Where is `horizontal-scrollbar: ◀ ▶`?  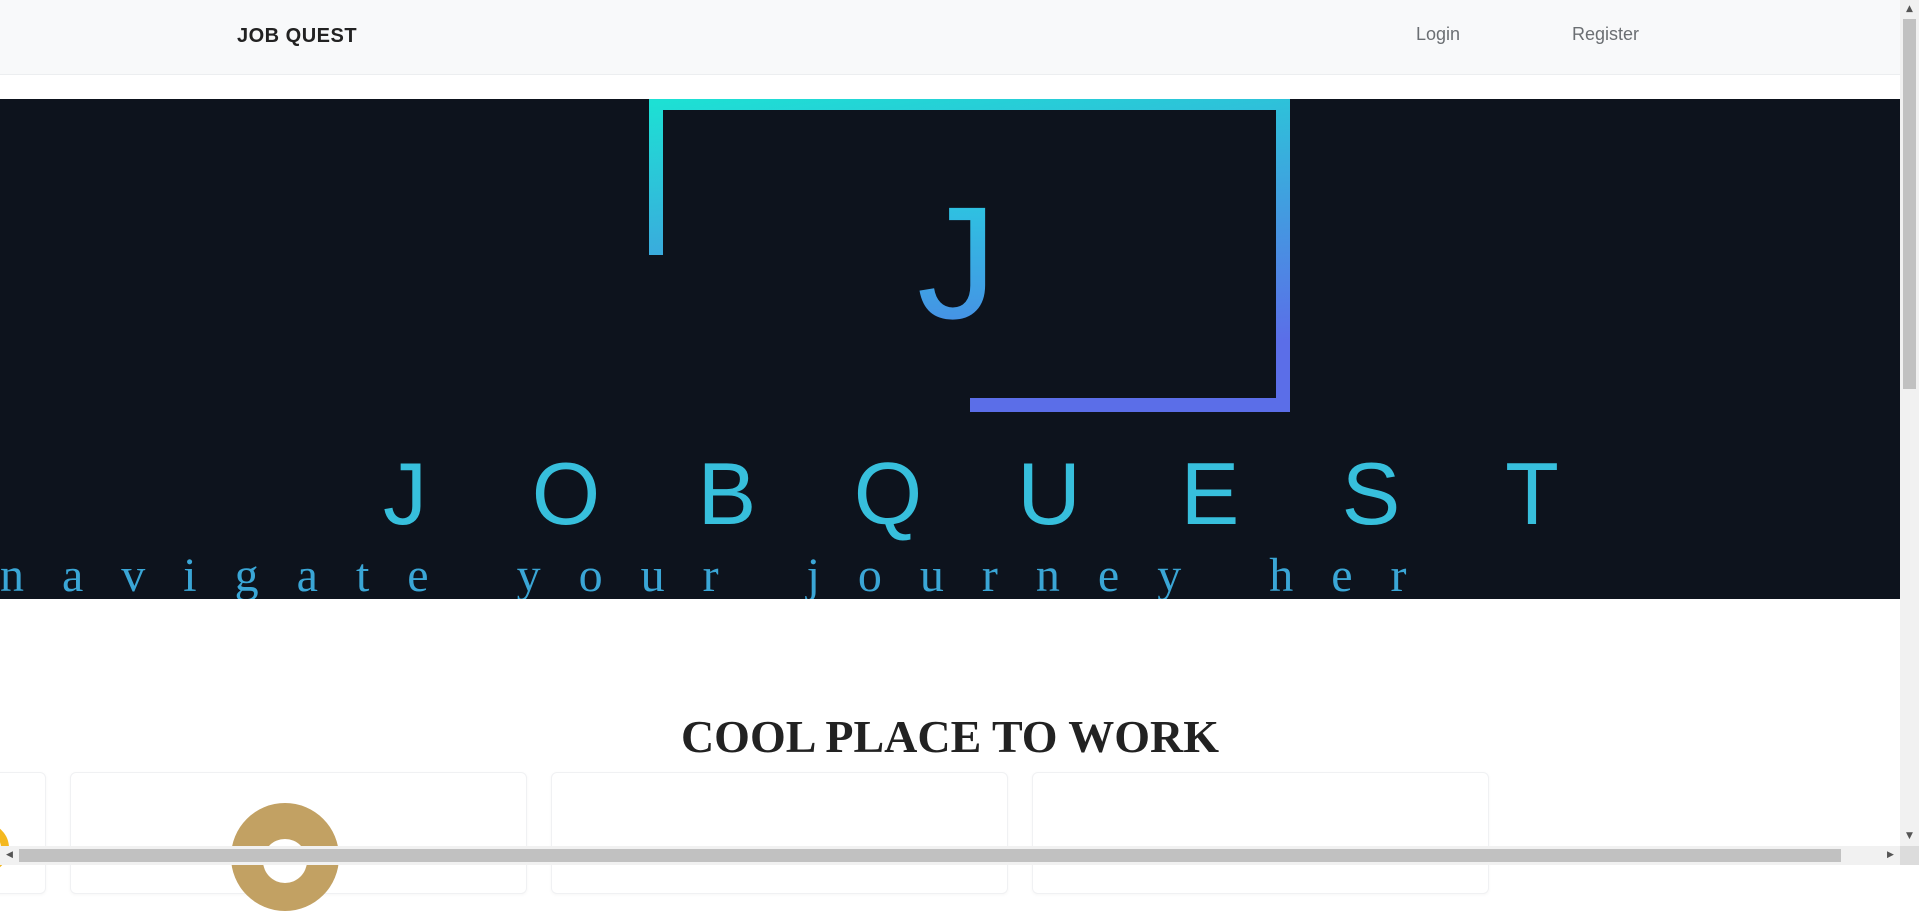 horizontal-scrollbar: ◀ ▶ is located at coordinates (950, 855).